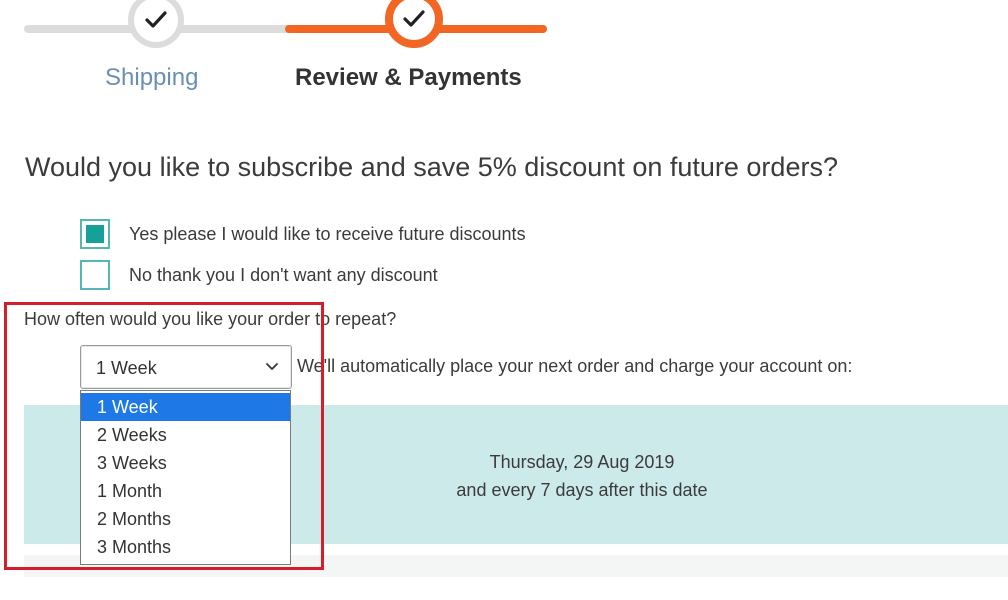 This screenshot has width=1008, height=600. Describe the element at coordinates (95, 234) in the screenshot. I see `subscribe-yes-checkbox` at that location.